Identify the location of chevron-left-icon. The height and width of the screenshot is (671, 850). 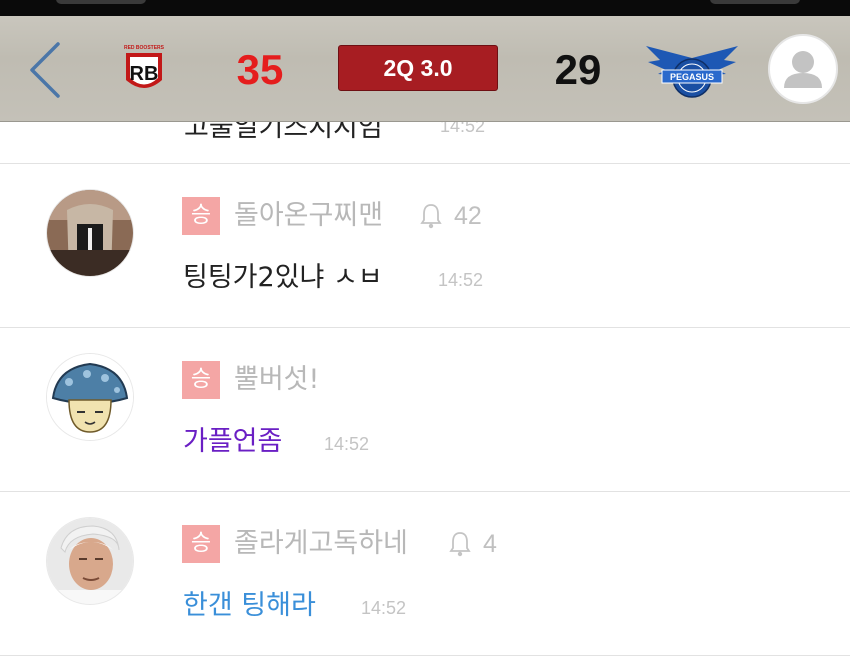
(45, 70).